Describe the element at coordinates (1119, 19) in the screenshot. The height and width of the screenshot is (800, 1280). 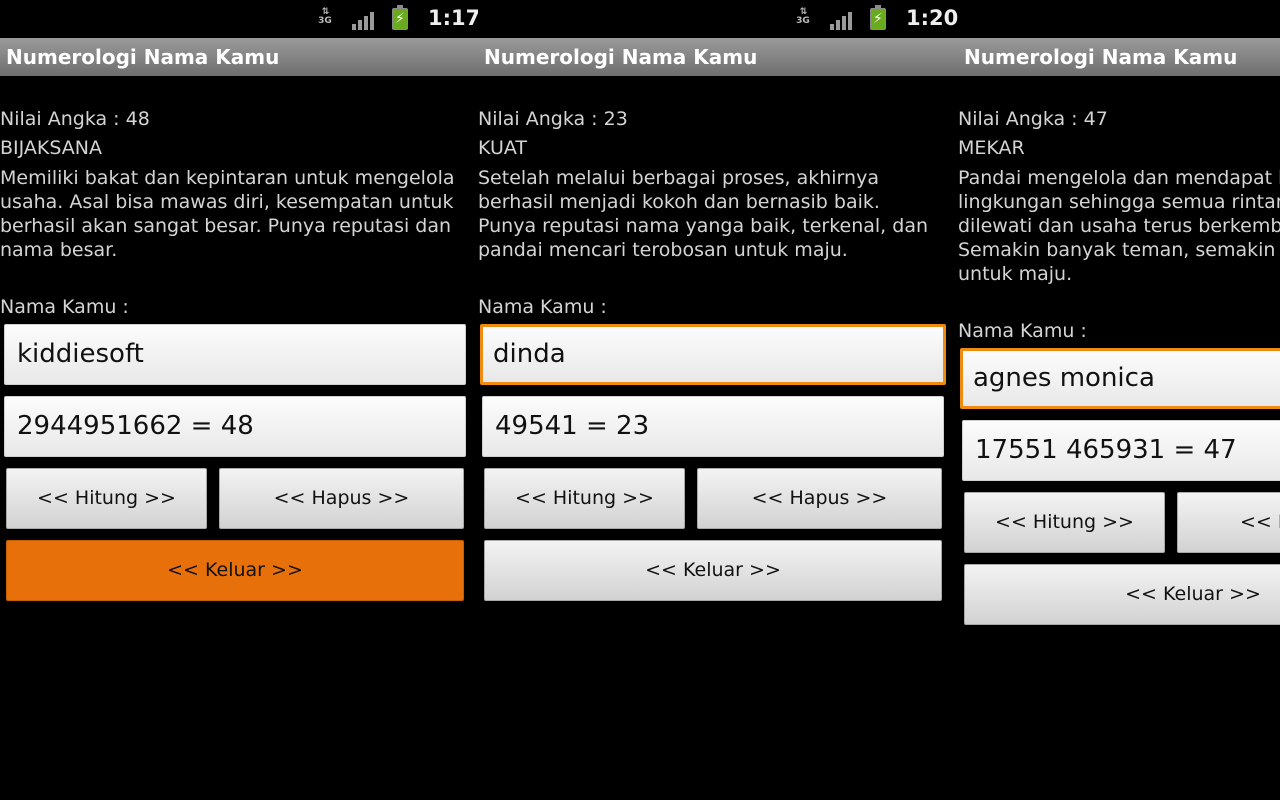
I see `status-bar: ⇅` at that location.